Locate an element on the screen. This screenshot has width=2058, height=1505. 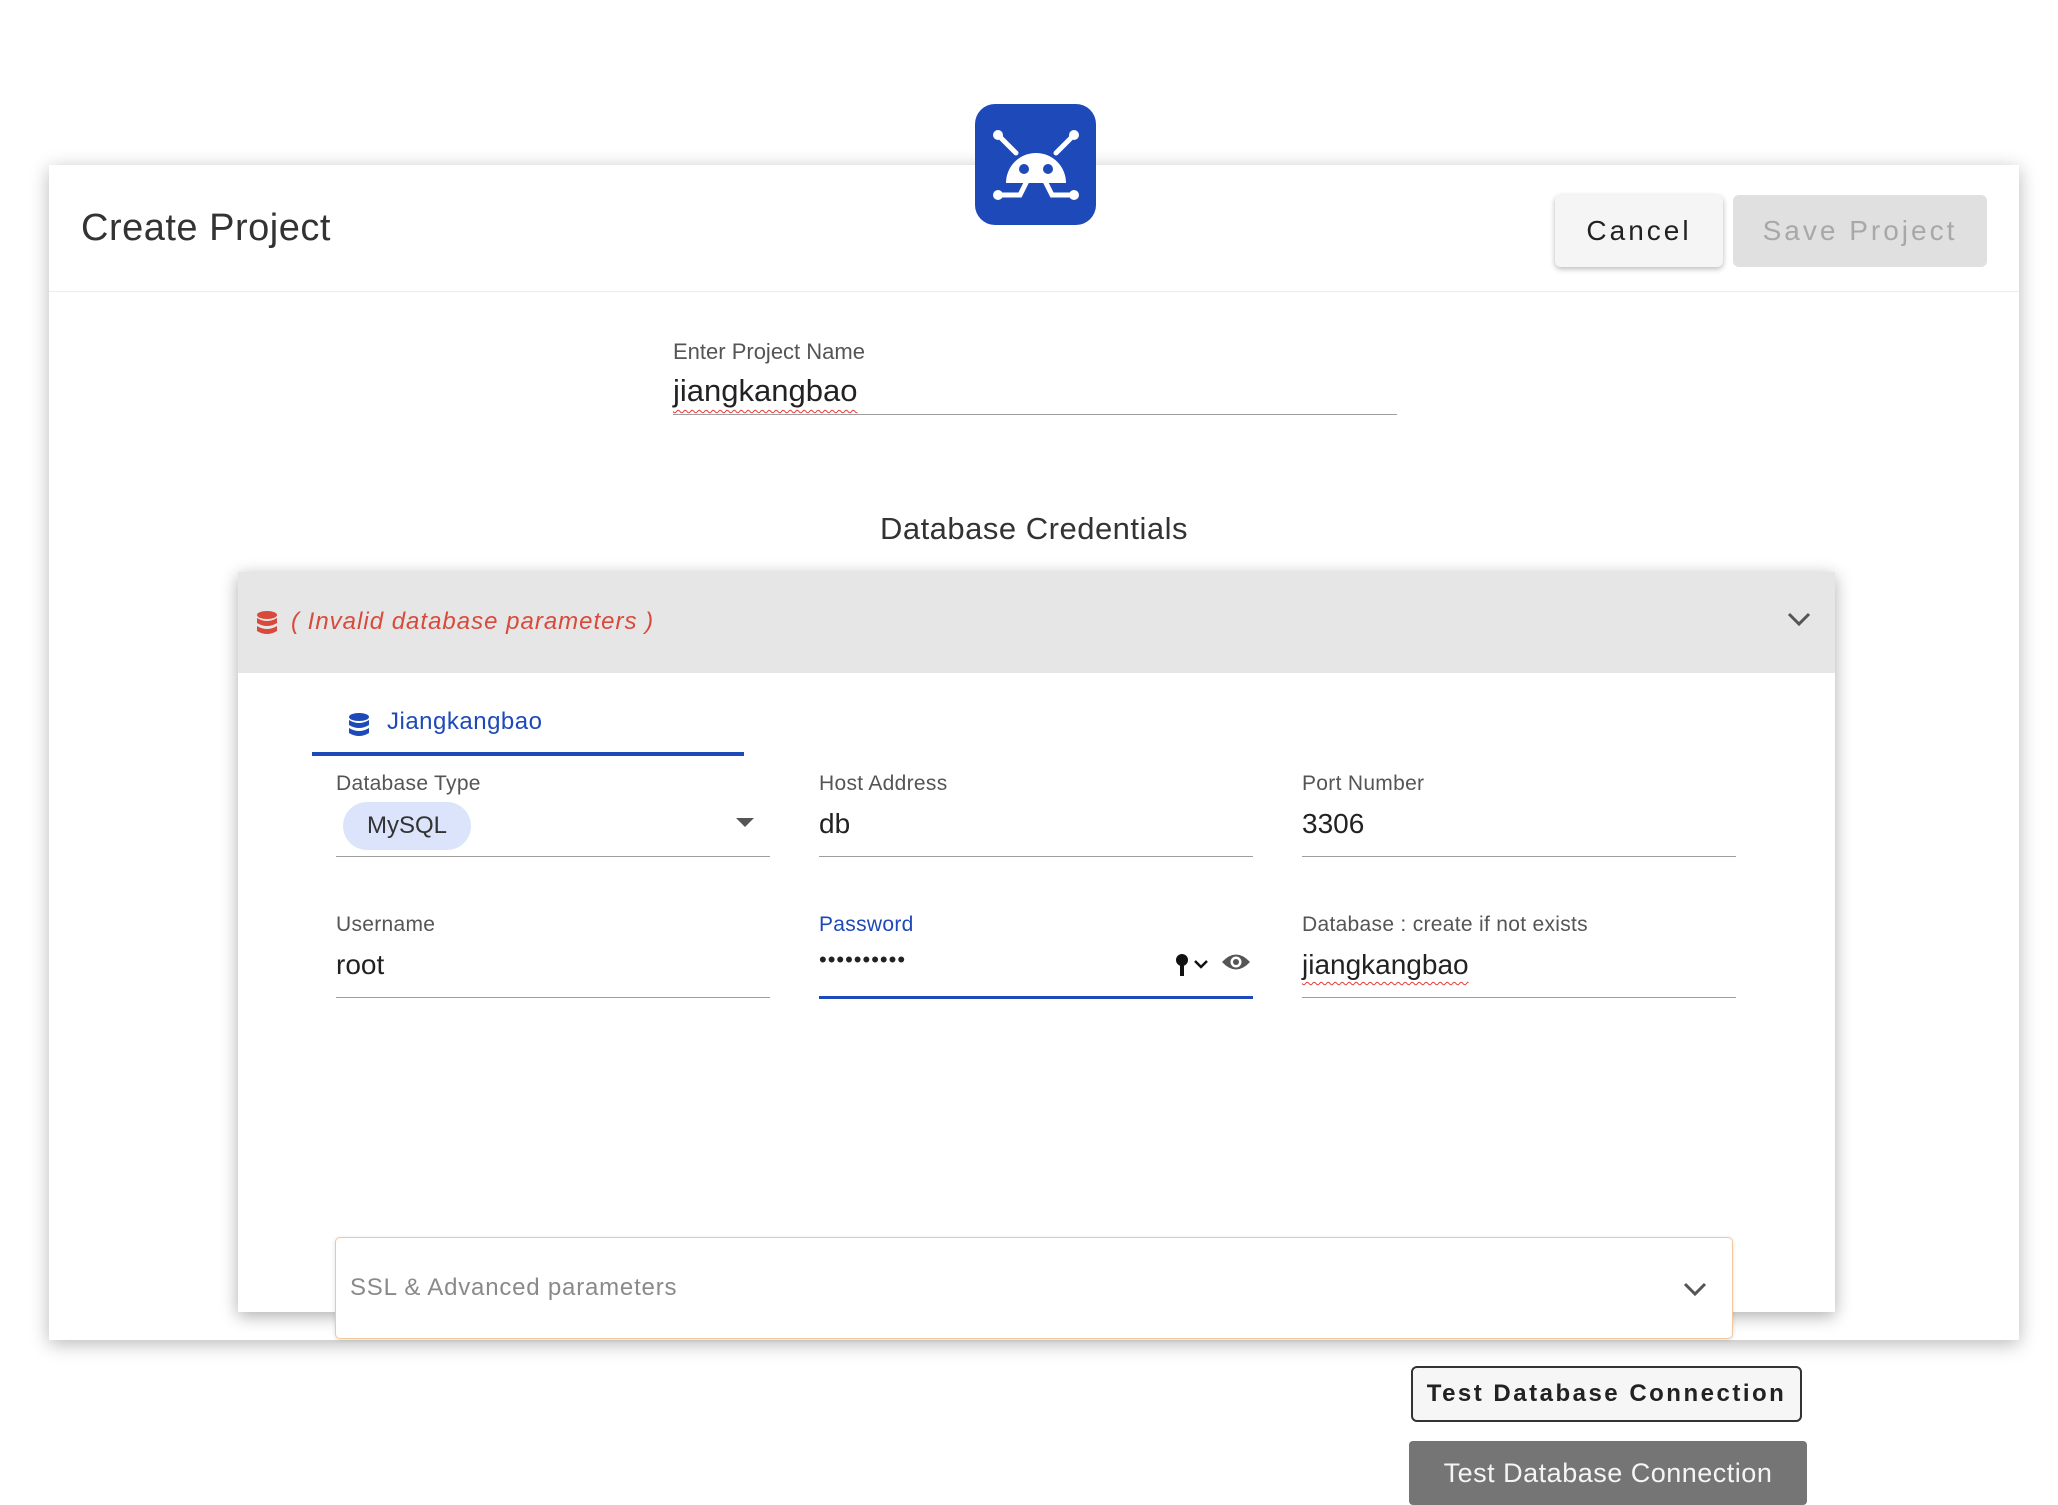
port-number-field: Port Number 3306 is located at coordinates (1519, 817).